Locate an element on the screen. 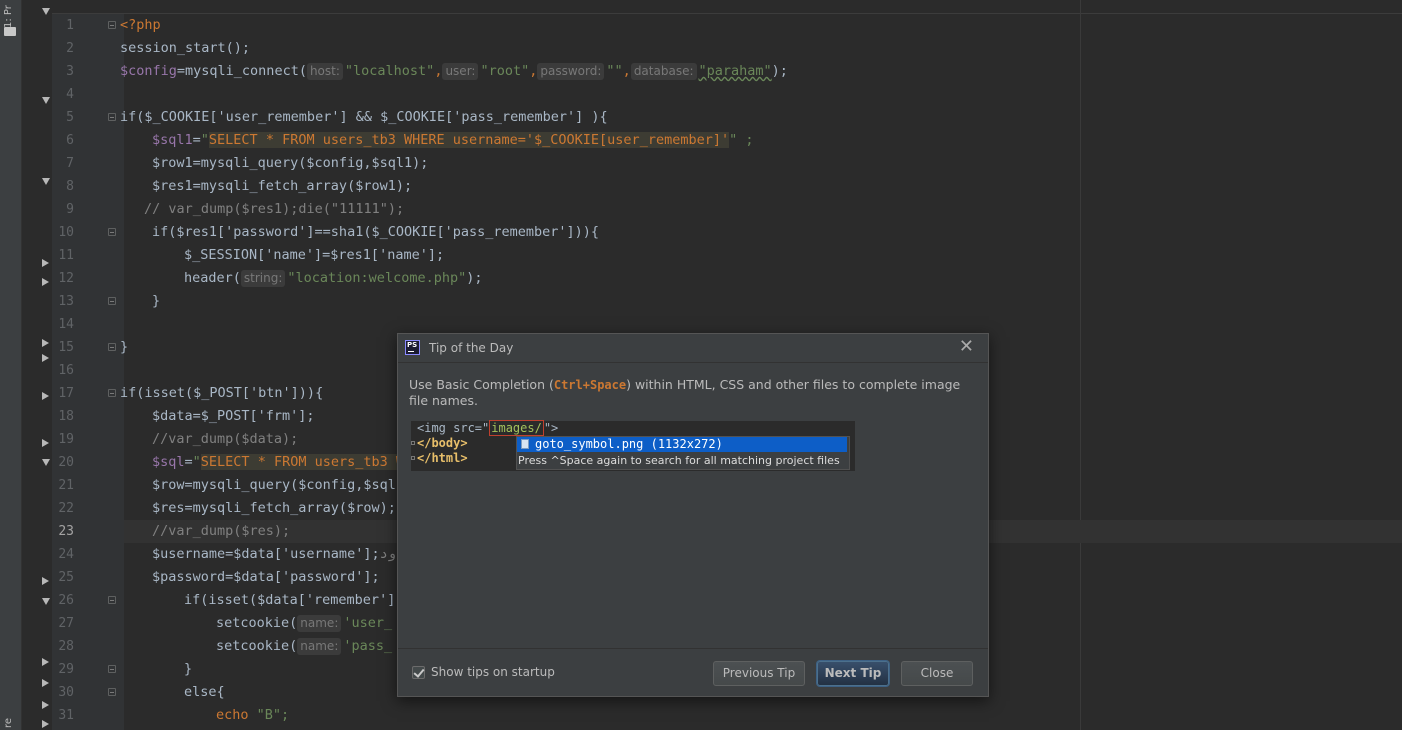 This screenshot has height=730, width=1402. line-number: 24 is located at coordinates (66, 554).